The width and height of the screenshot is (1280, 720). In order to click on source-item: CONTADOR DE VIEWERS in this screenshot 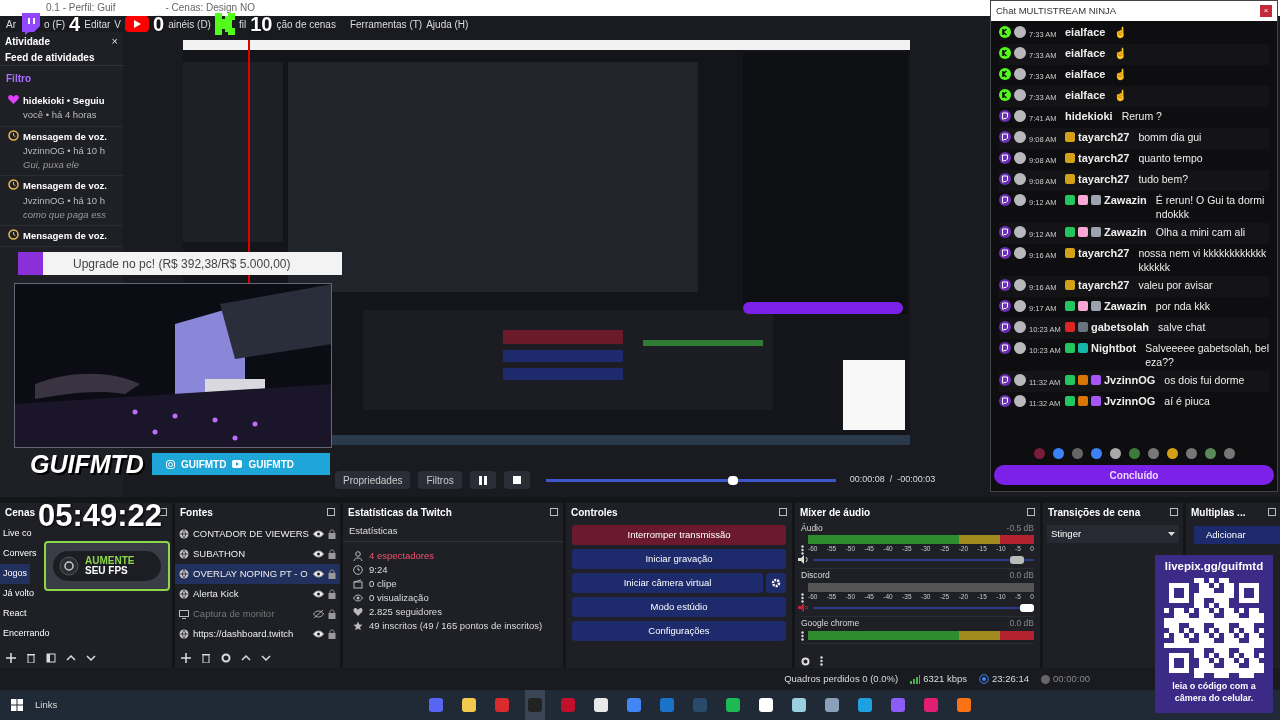, I will do `click(257, 534)`.